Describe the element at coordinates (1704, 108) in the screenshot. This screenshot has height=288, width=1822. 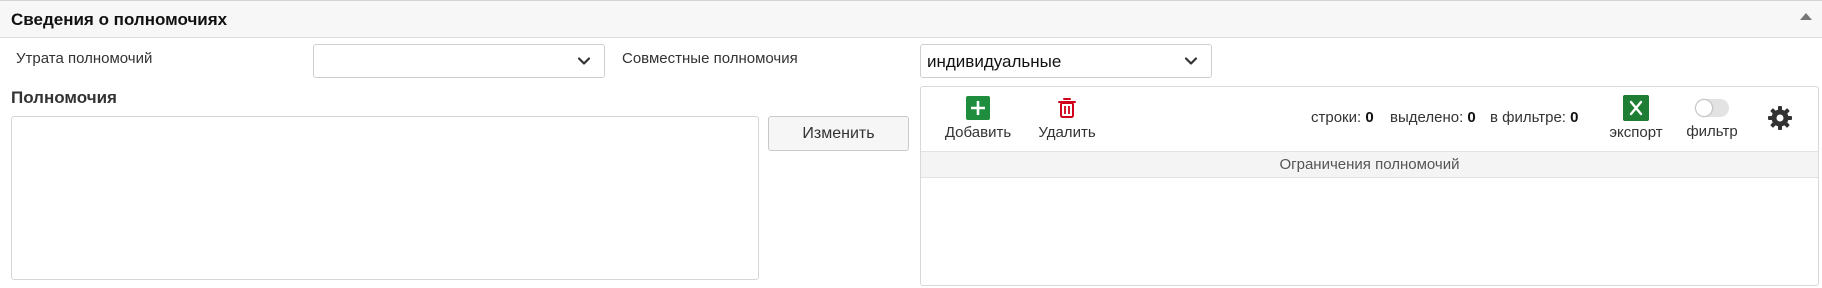
I see `toggle-knob` at that location.